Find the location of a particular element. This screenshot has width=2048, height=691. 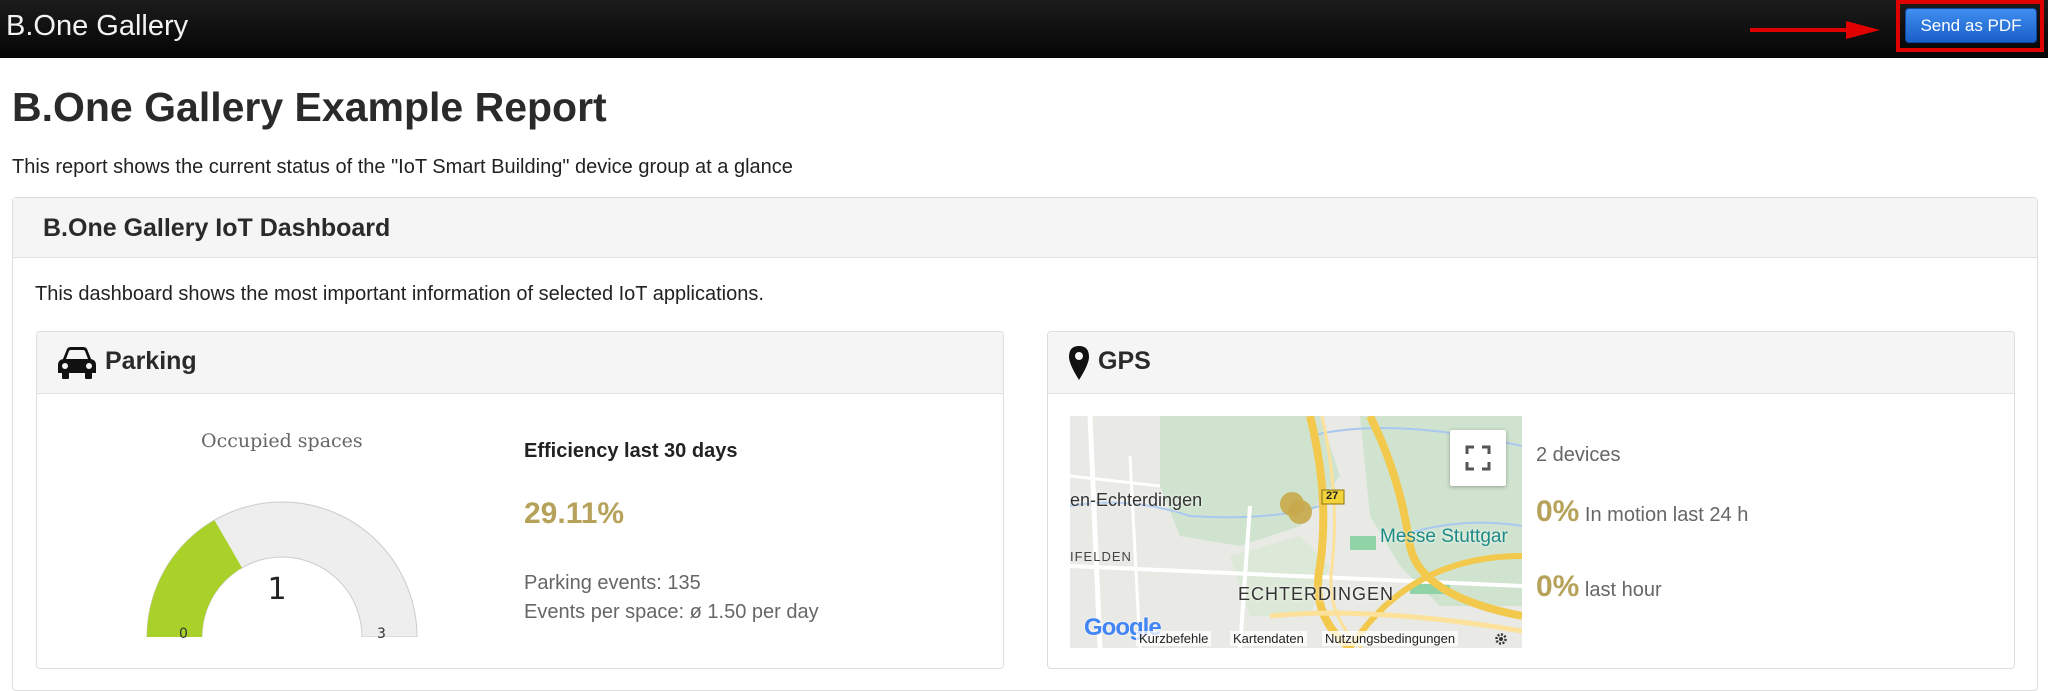

motion-24h-stat: 0% In motion last 24 h is located at coordinates (1642, 512).